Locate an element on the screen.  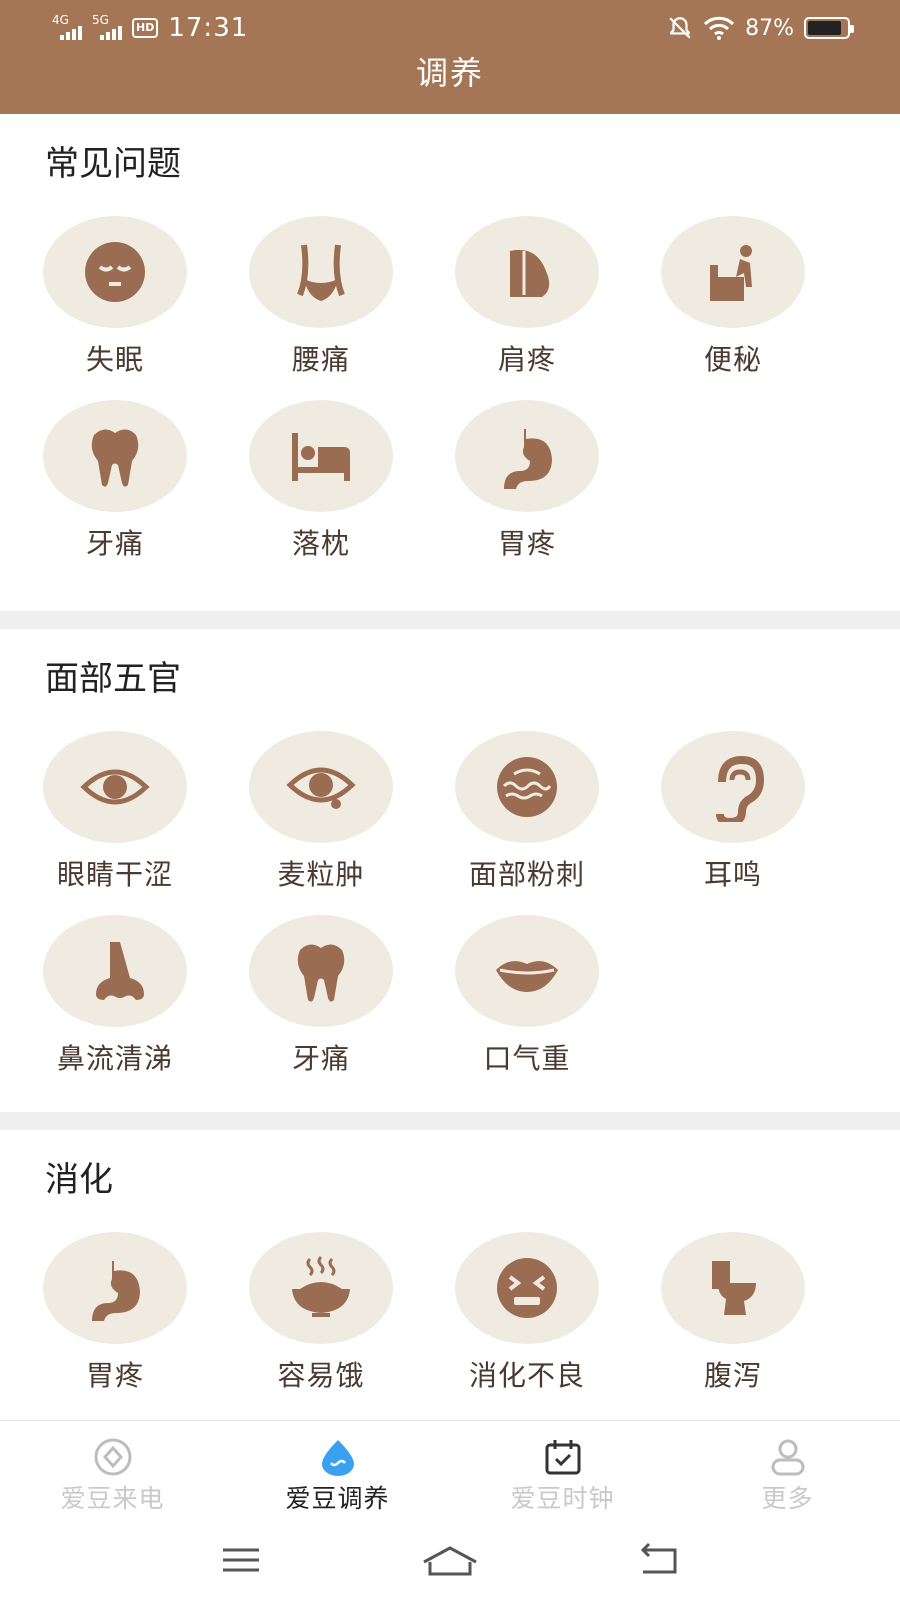
signal-4g-icon: 4G is located at coordinates (67, 26).